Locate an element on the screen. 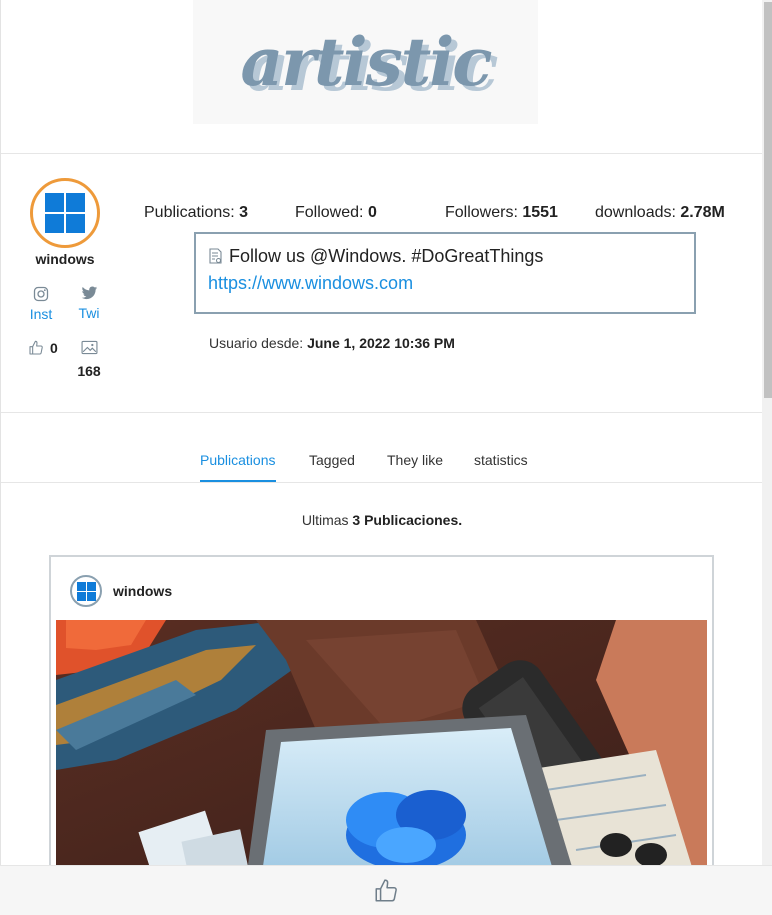  post-author-name: windows is located at coordinates (142, 591).